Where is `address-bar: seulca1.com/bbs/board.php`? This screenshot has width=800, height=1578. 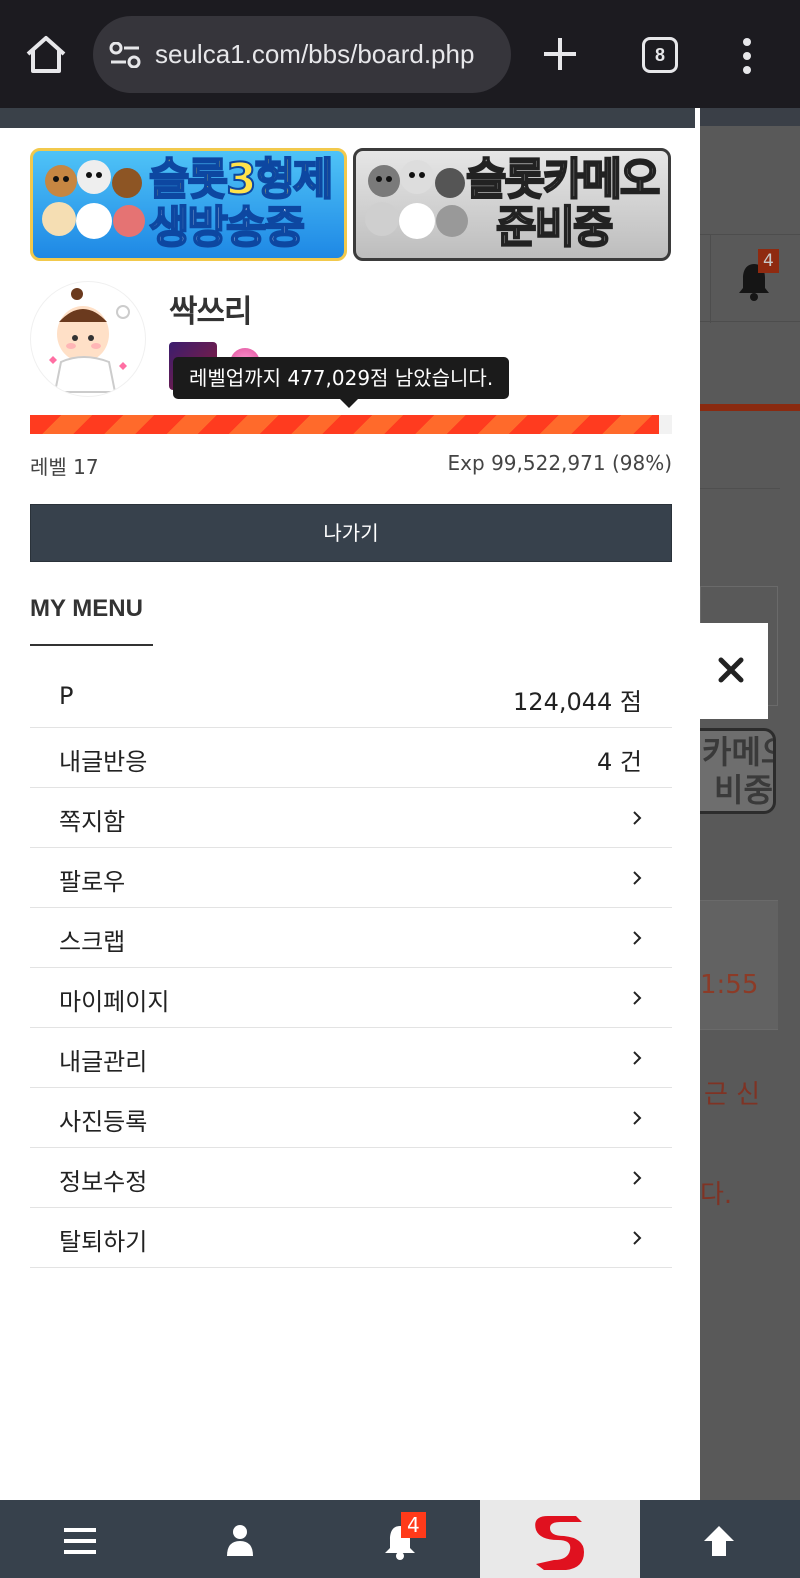
address-bar: seulca1.com/bbs/board.php is located at coordinates (302, 54).